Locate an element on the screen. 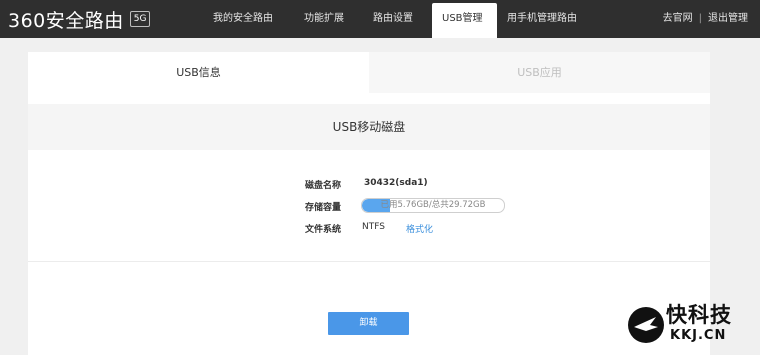 The image size is (760, 355). brand-logo: 360安全路由 5G is located at coordinates (79, 19).